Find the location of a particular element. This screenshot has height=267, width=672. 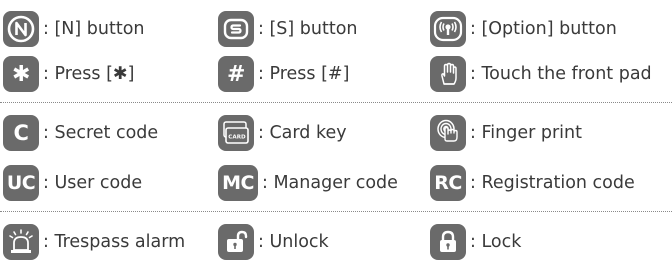

legend-item-fingerprint: : Finger print is located at coordinates (506, 133).